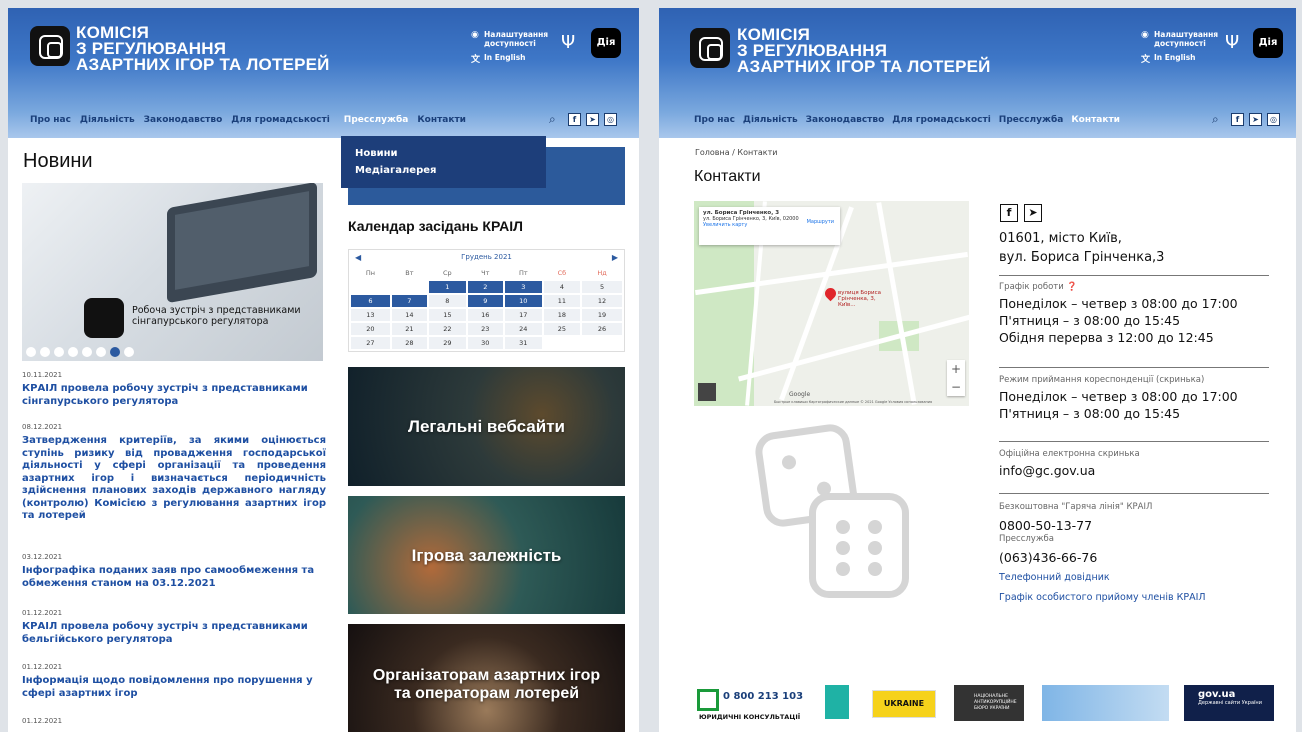 This screenshot has width=1302, height=732. Describe the element at coordinates (42, 375) in the screenshot. I see `news-date: 10.11.2021` at that location.